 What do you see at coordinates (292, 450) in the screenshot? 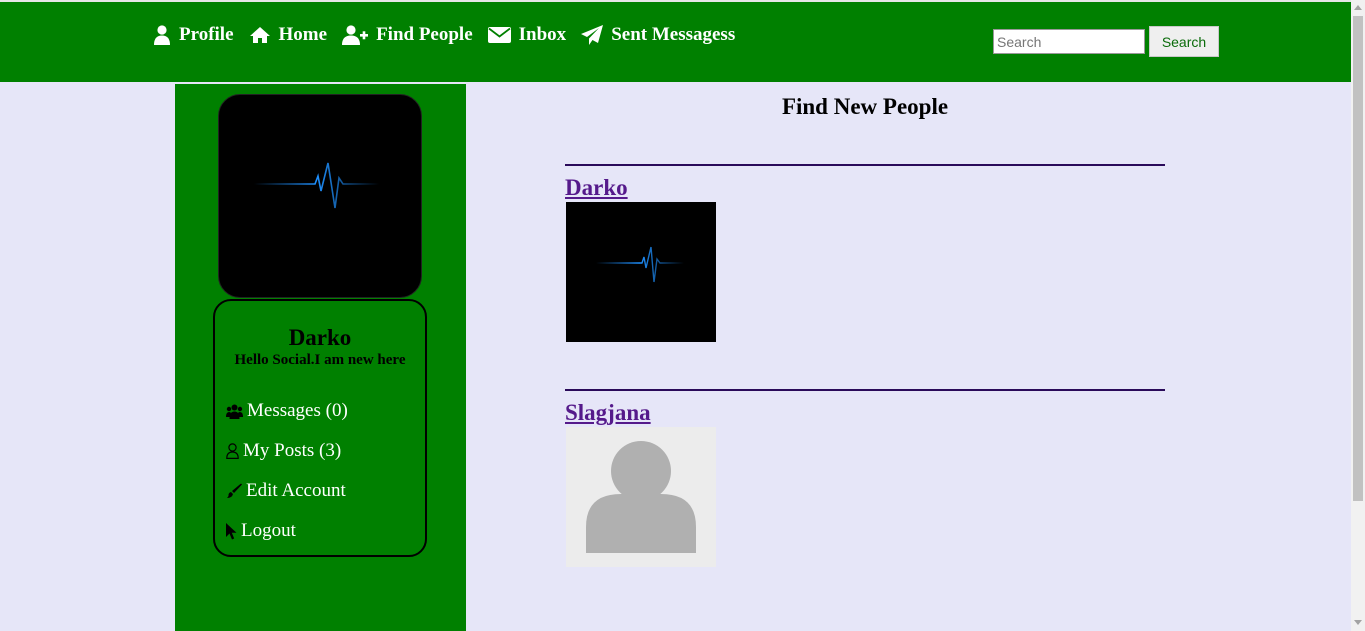
I see `sidebar-item-my-posts-label: My Posts (3)` at bounding box center [292, 450].